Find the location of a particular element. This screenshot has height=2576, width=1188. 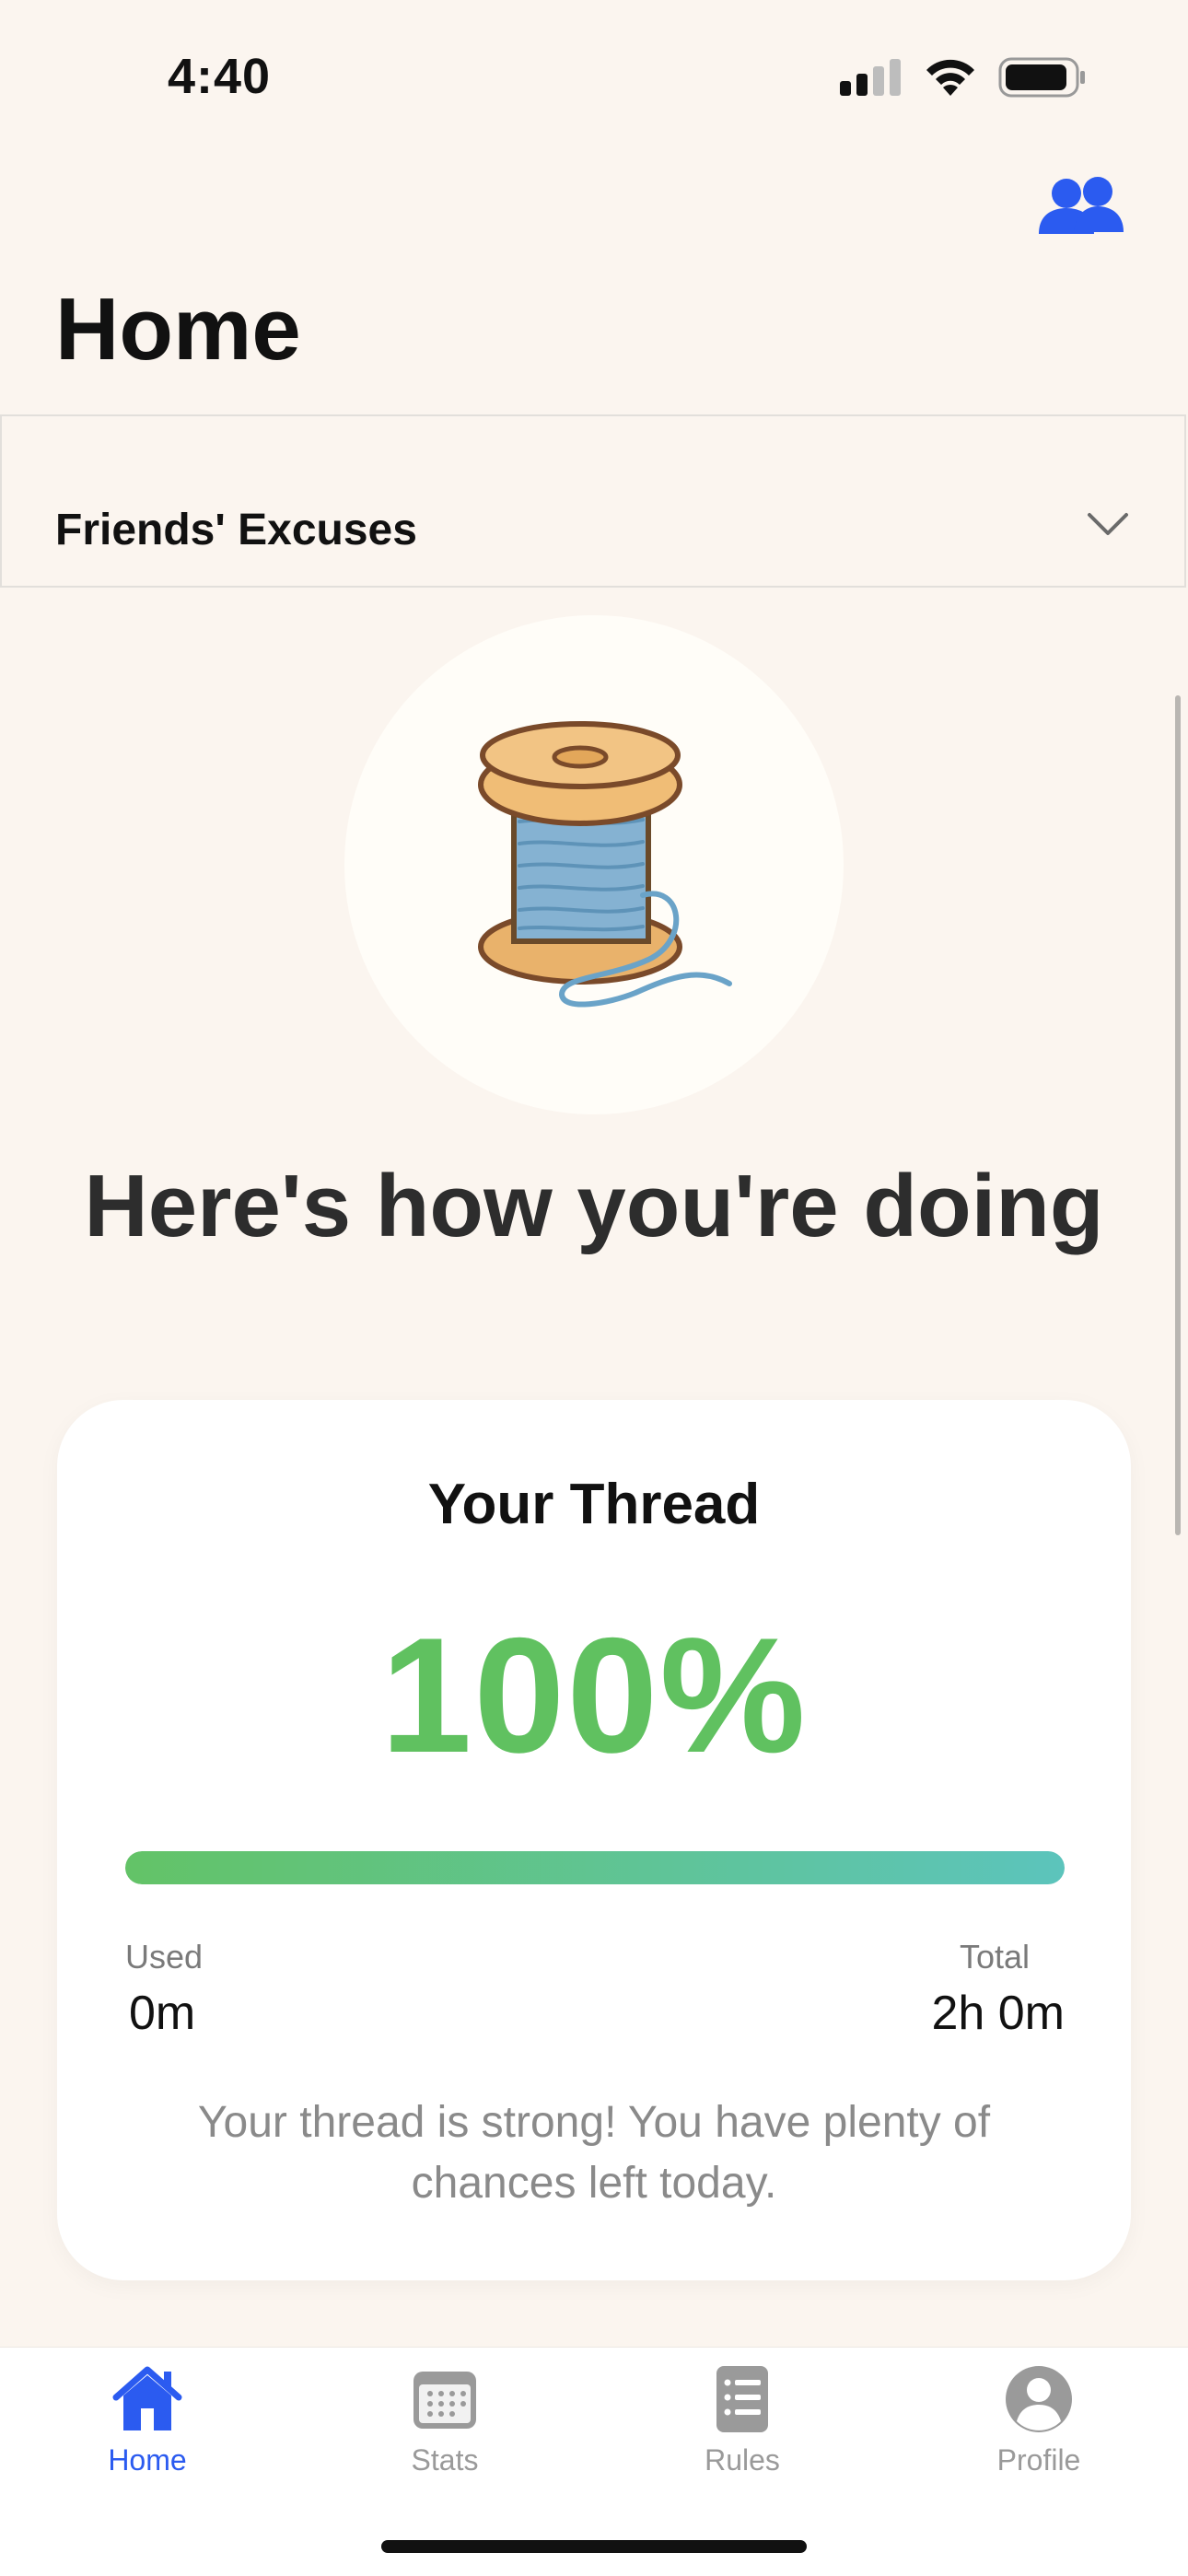

friends-excuses-label: Friends' Excuses is located at coordinates (236, 530).